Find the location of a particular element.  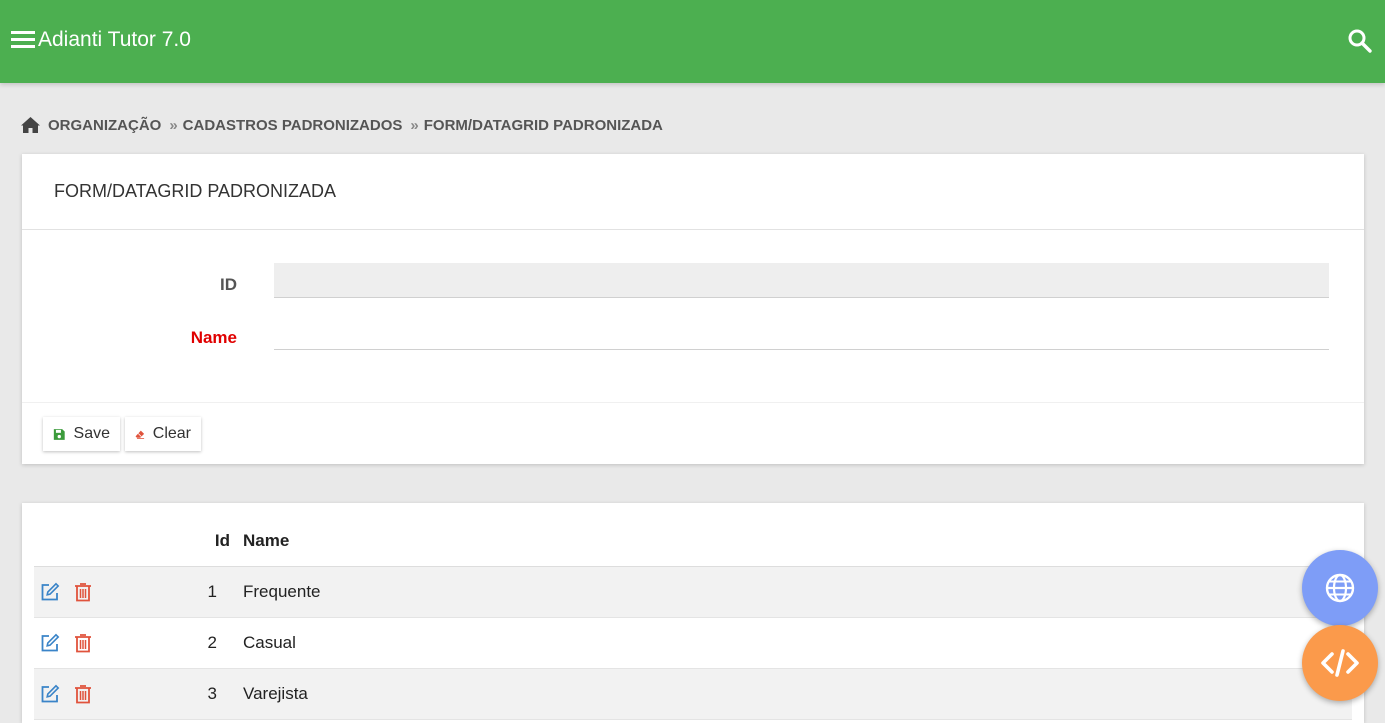

save-button-label: Save is located at coordinates (91, 433).